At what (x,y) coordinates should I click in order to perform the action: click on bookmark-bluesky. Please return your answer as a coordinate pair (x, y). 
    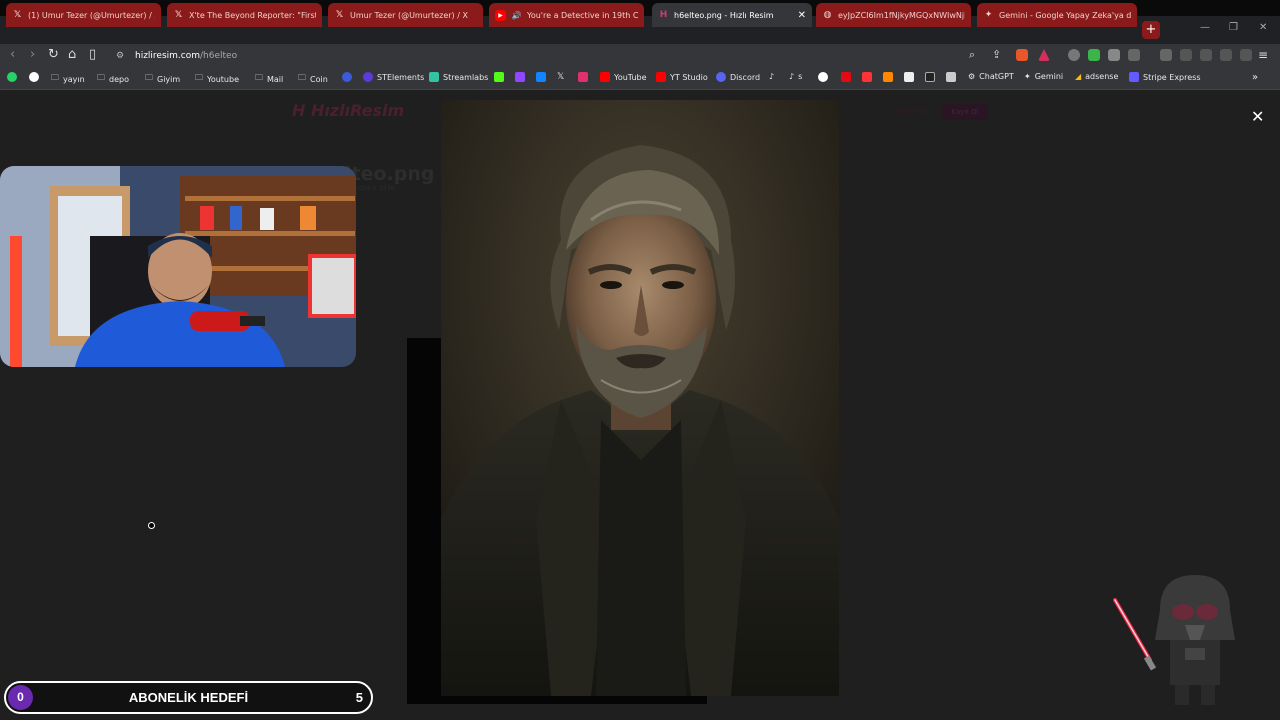
    Looking at the image, I should click on (541, 77).